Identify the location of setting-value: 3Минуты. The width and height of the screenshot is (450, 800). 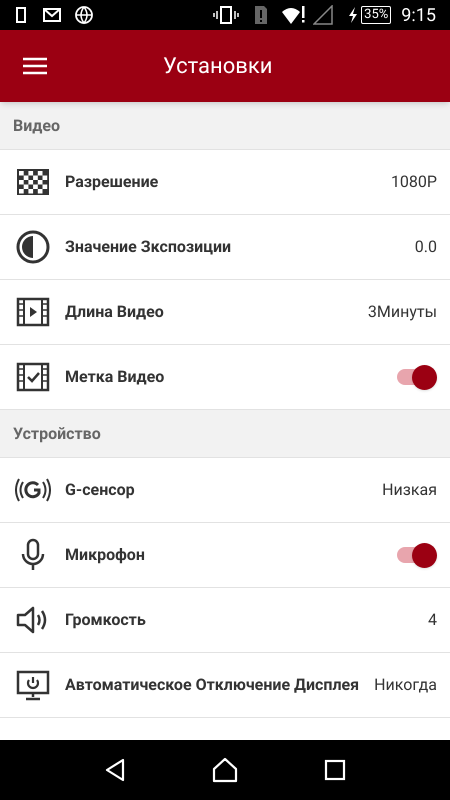
(402, 312).